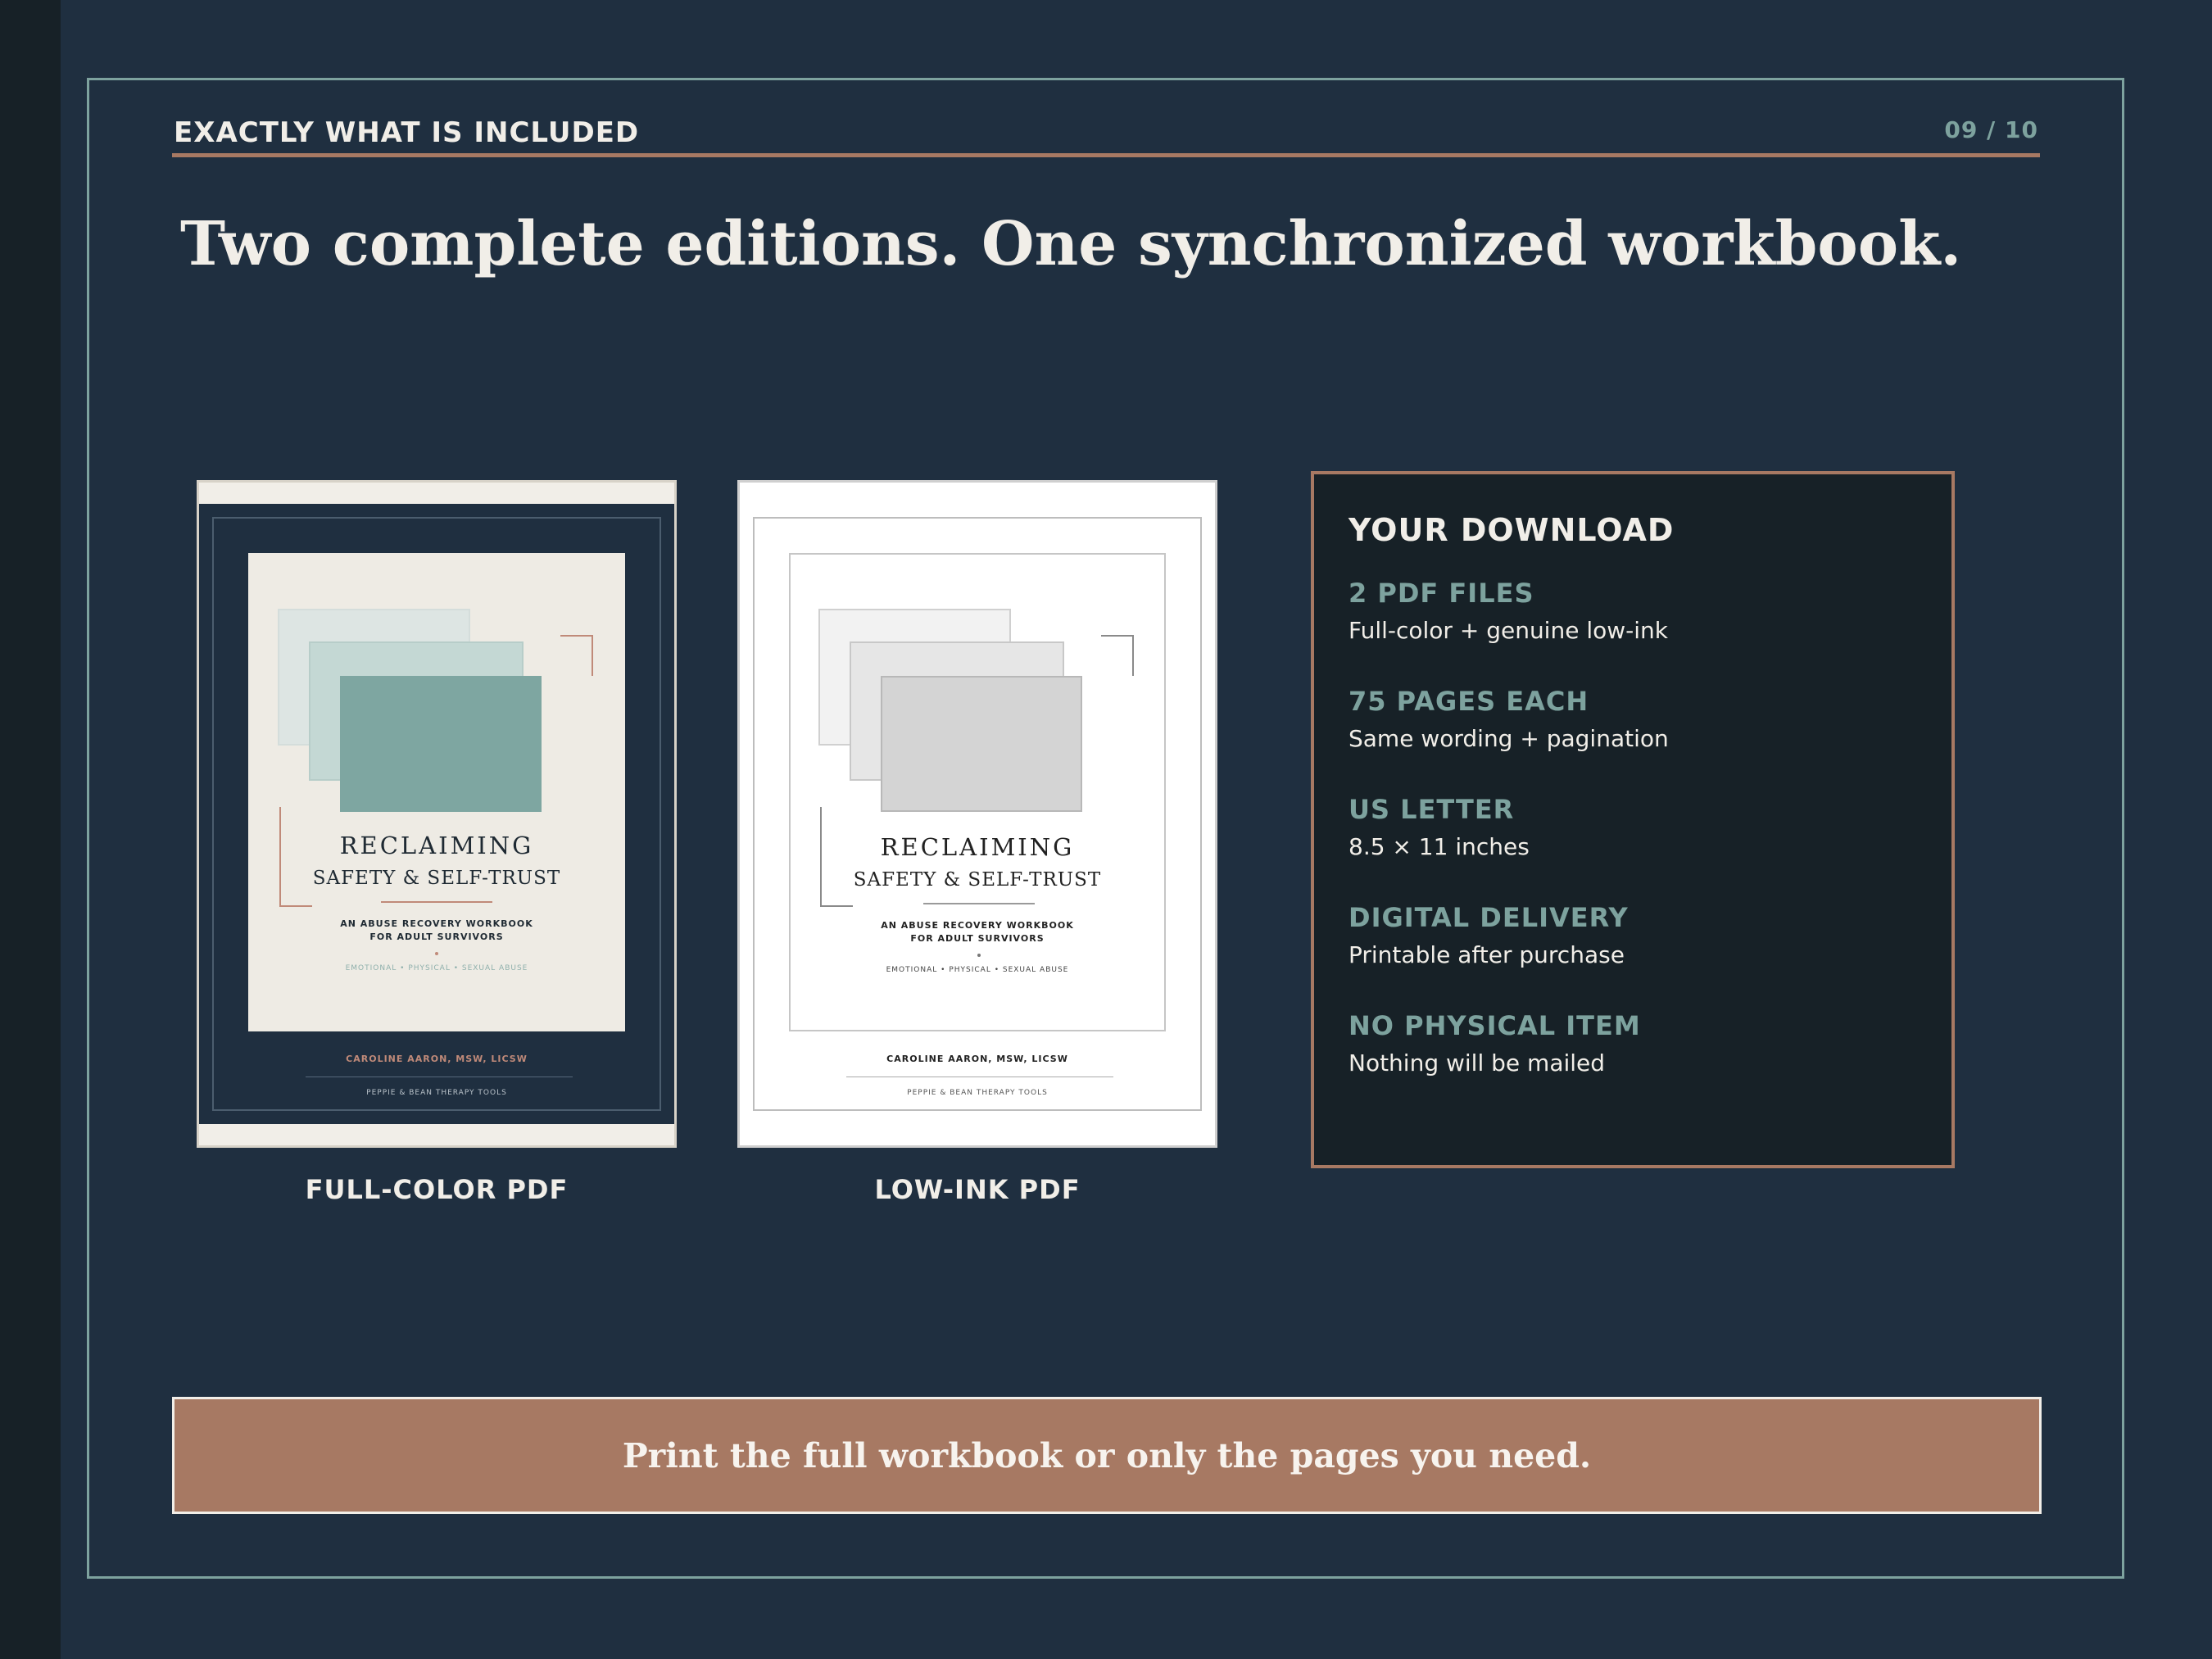 The width and height of the screenshot is (2212, 1659). I want to click on download-item: NO PHYSICAL ITEM Nothing will be mailed, so click(1495, 1043).